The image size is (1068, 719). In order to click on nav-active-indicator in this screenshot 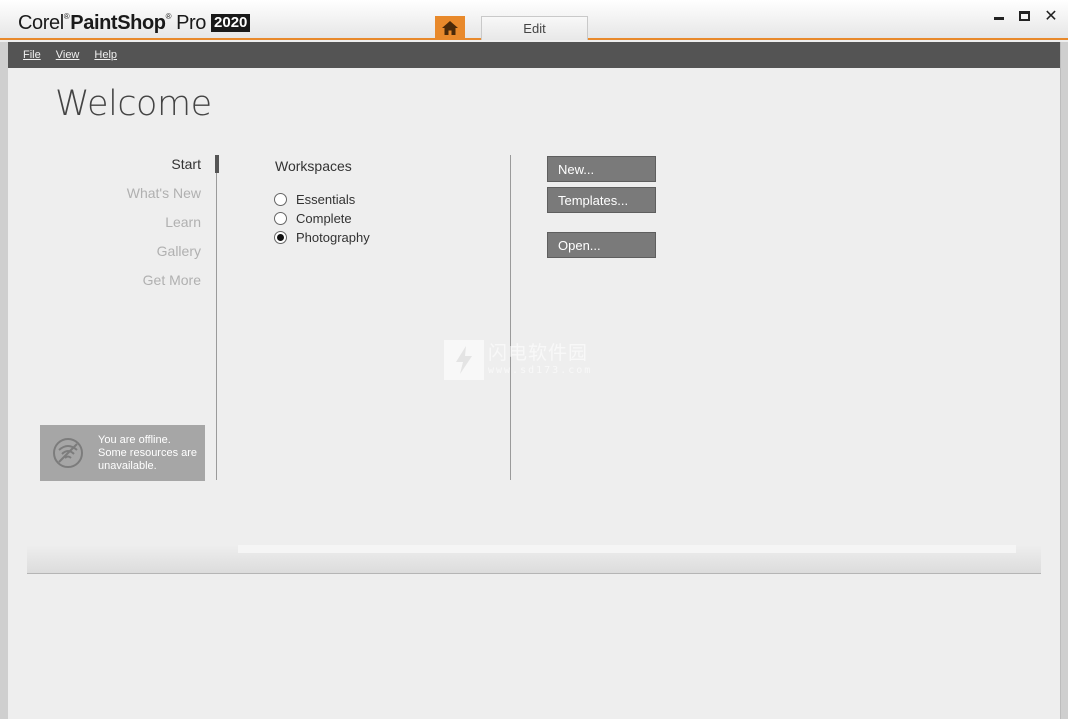, I will do `click(217, 164)`.